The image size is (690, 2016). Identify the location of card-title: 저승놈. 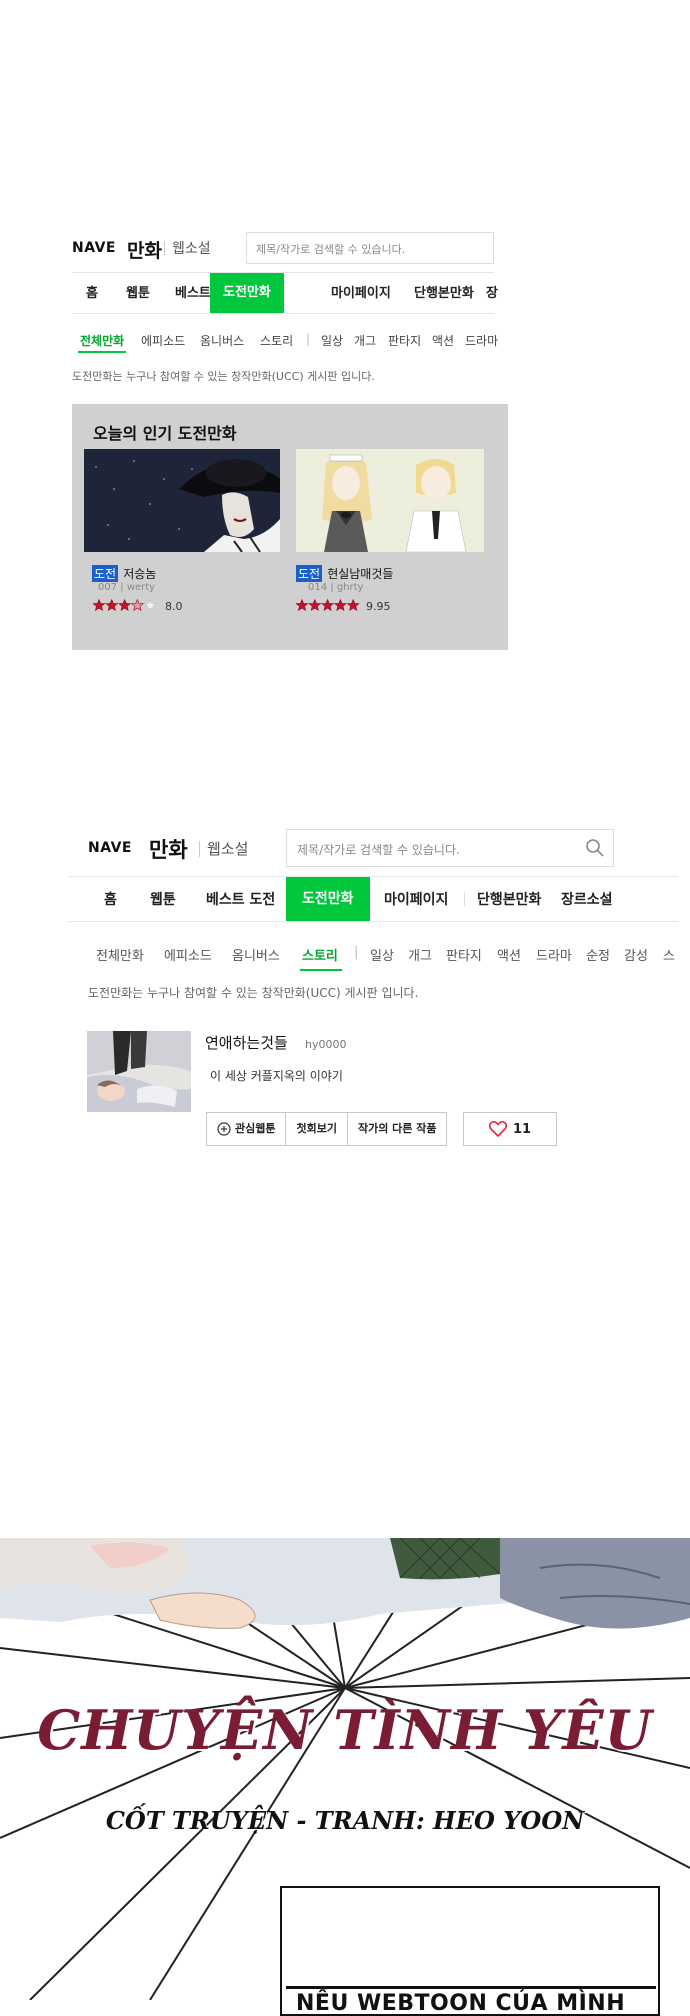
(139, 574).